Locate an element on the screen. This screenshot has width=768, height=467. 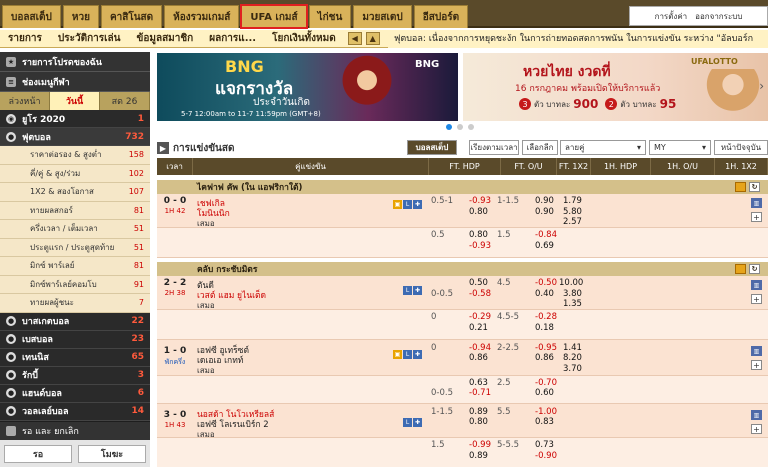
hdp-away-odds: 0.86 is located at coordinates (478, 358).